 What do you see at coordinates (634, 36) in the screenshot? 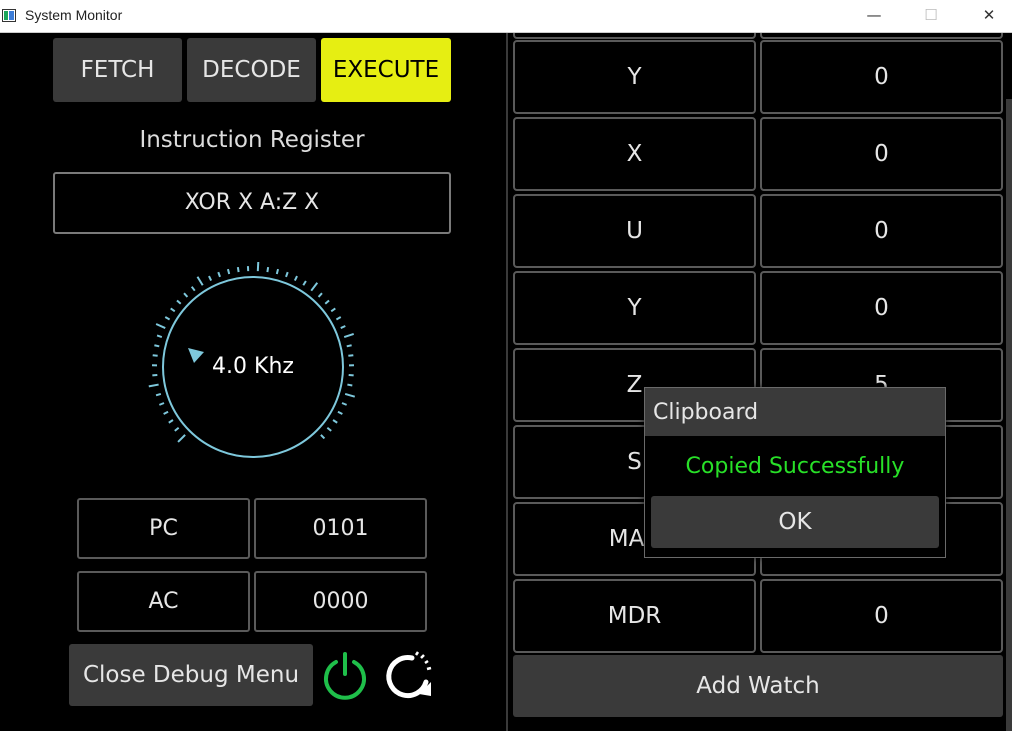
I see `watch-name-partial` at bounding box center [634, 36].